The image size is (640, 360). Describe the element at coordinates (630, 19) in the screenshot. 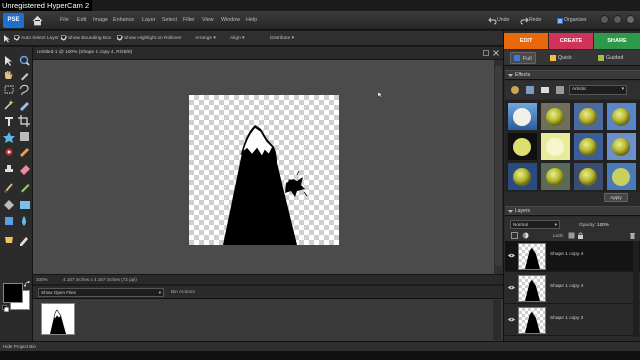

I see `close-button` at that location.